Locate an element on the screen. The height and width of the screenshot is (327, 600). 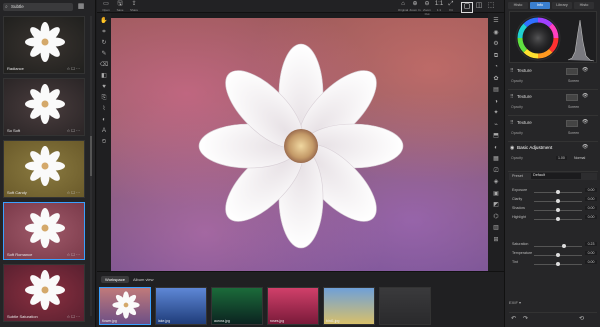
open-button: ▭ Open is located at coordinates (106, 6).